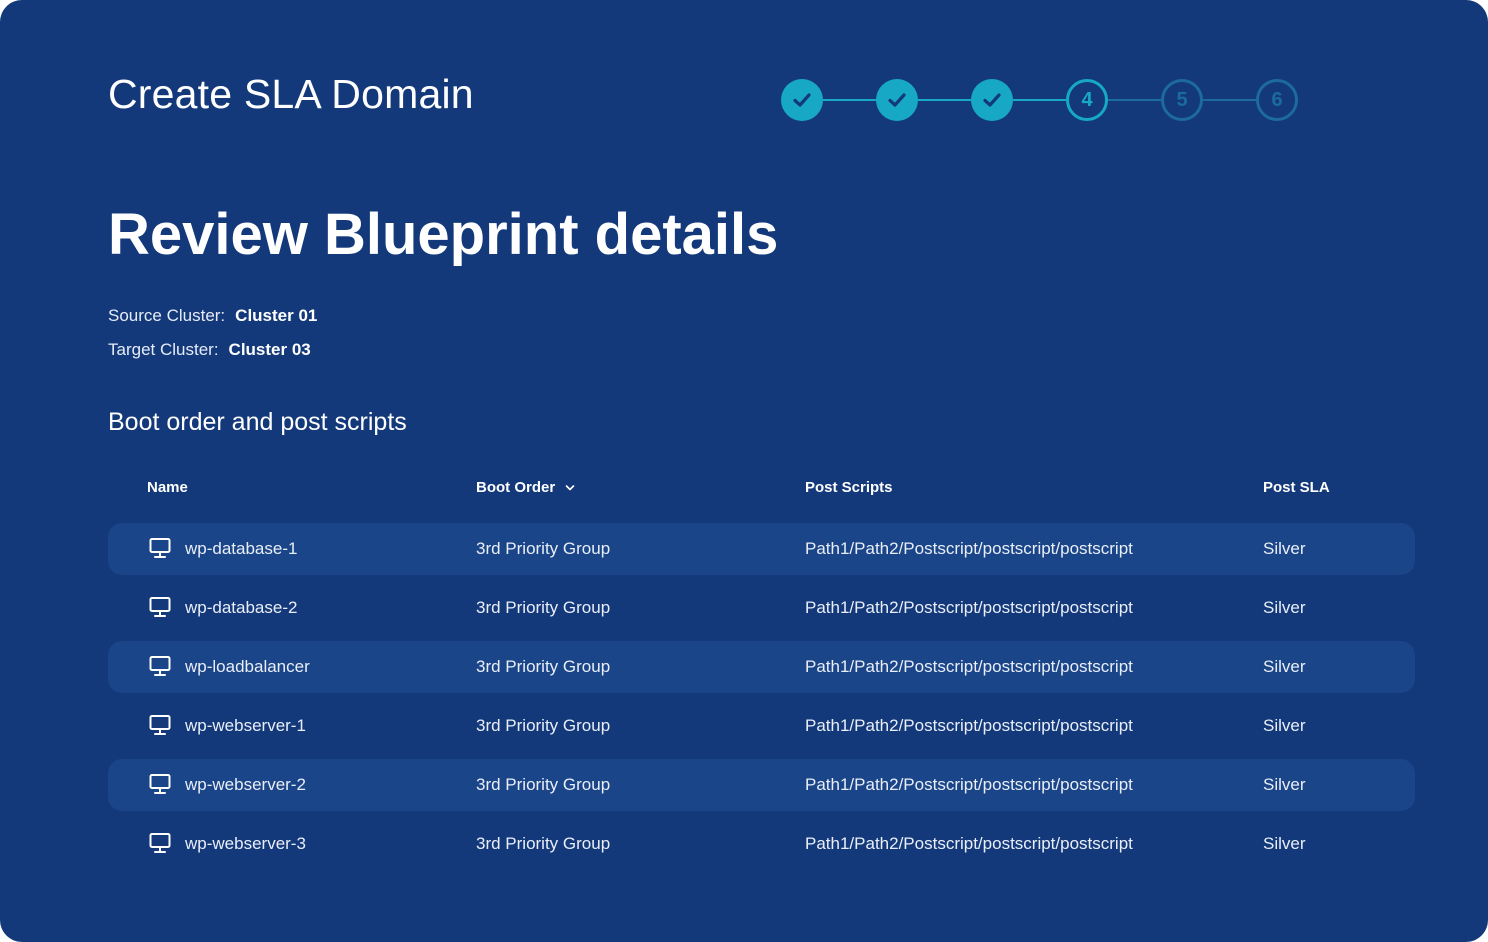  I want to click on source-cluster-label: Source Cluster:, so click(167, 315).